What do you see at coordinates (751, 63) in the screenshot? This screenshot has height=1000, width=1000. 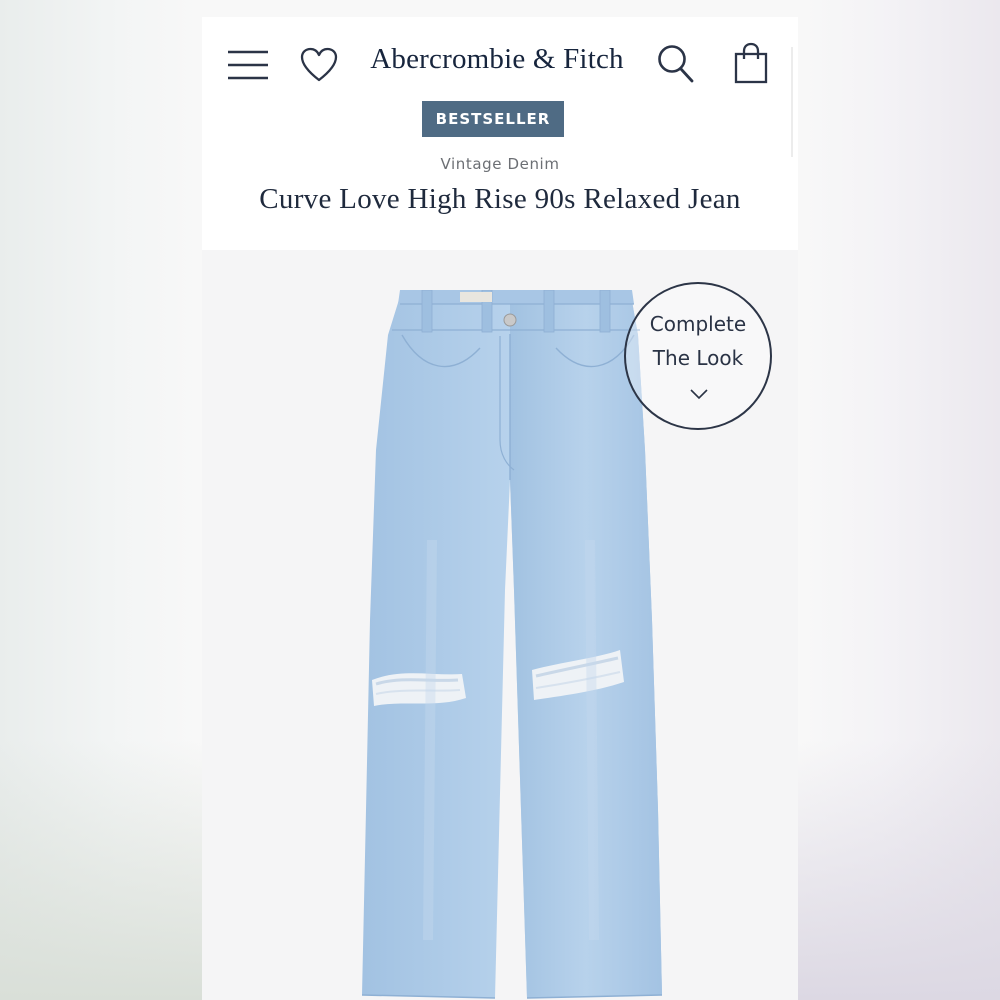 I see `shopping-bag-icon` at bounding box center [751, 63].